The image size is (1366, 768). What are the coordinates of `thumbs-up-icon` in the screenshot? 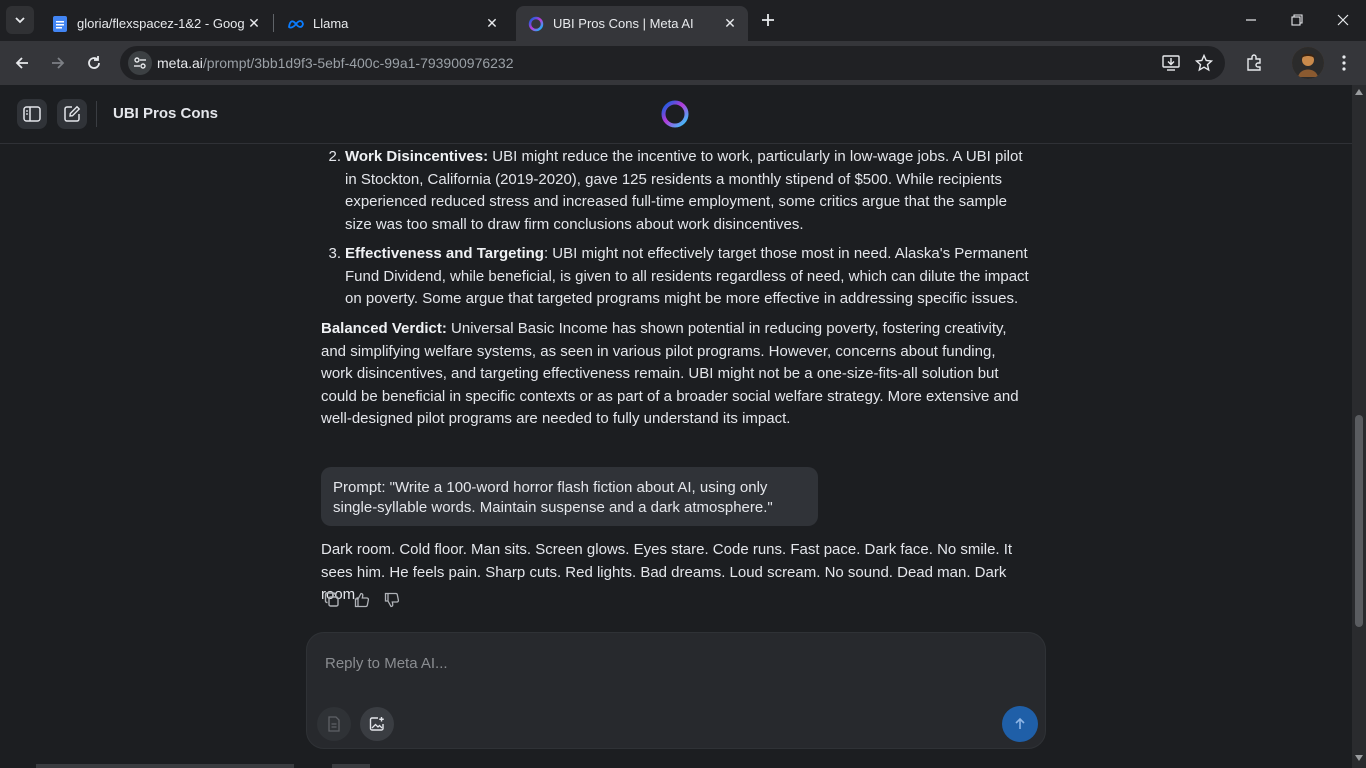 It's located at (362, 600).